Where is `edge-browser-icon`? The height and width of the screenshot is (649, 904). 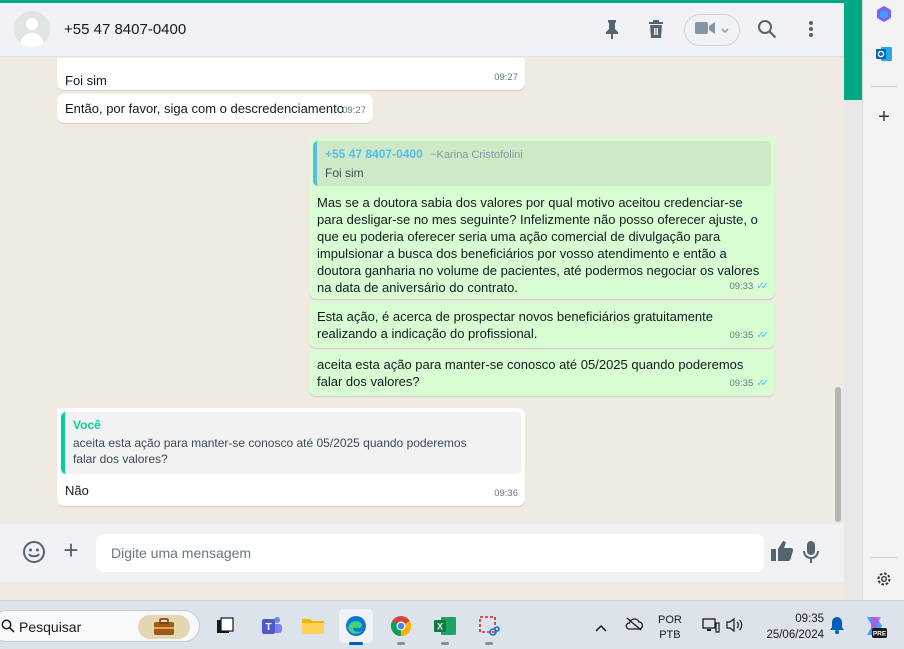 edge-browser-icon is located at coordinates (356, 627).